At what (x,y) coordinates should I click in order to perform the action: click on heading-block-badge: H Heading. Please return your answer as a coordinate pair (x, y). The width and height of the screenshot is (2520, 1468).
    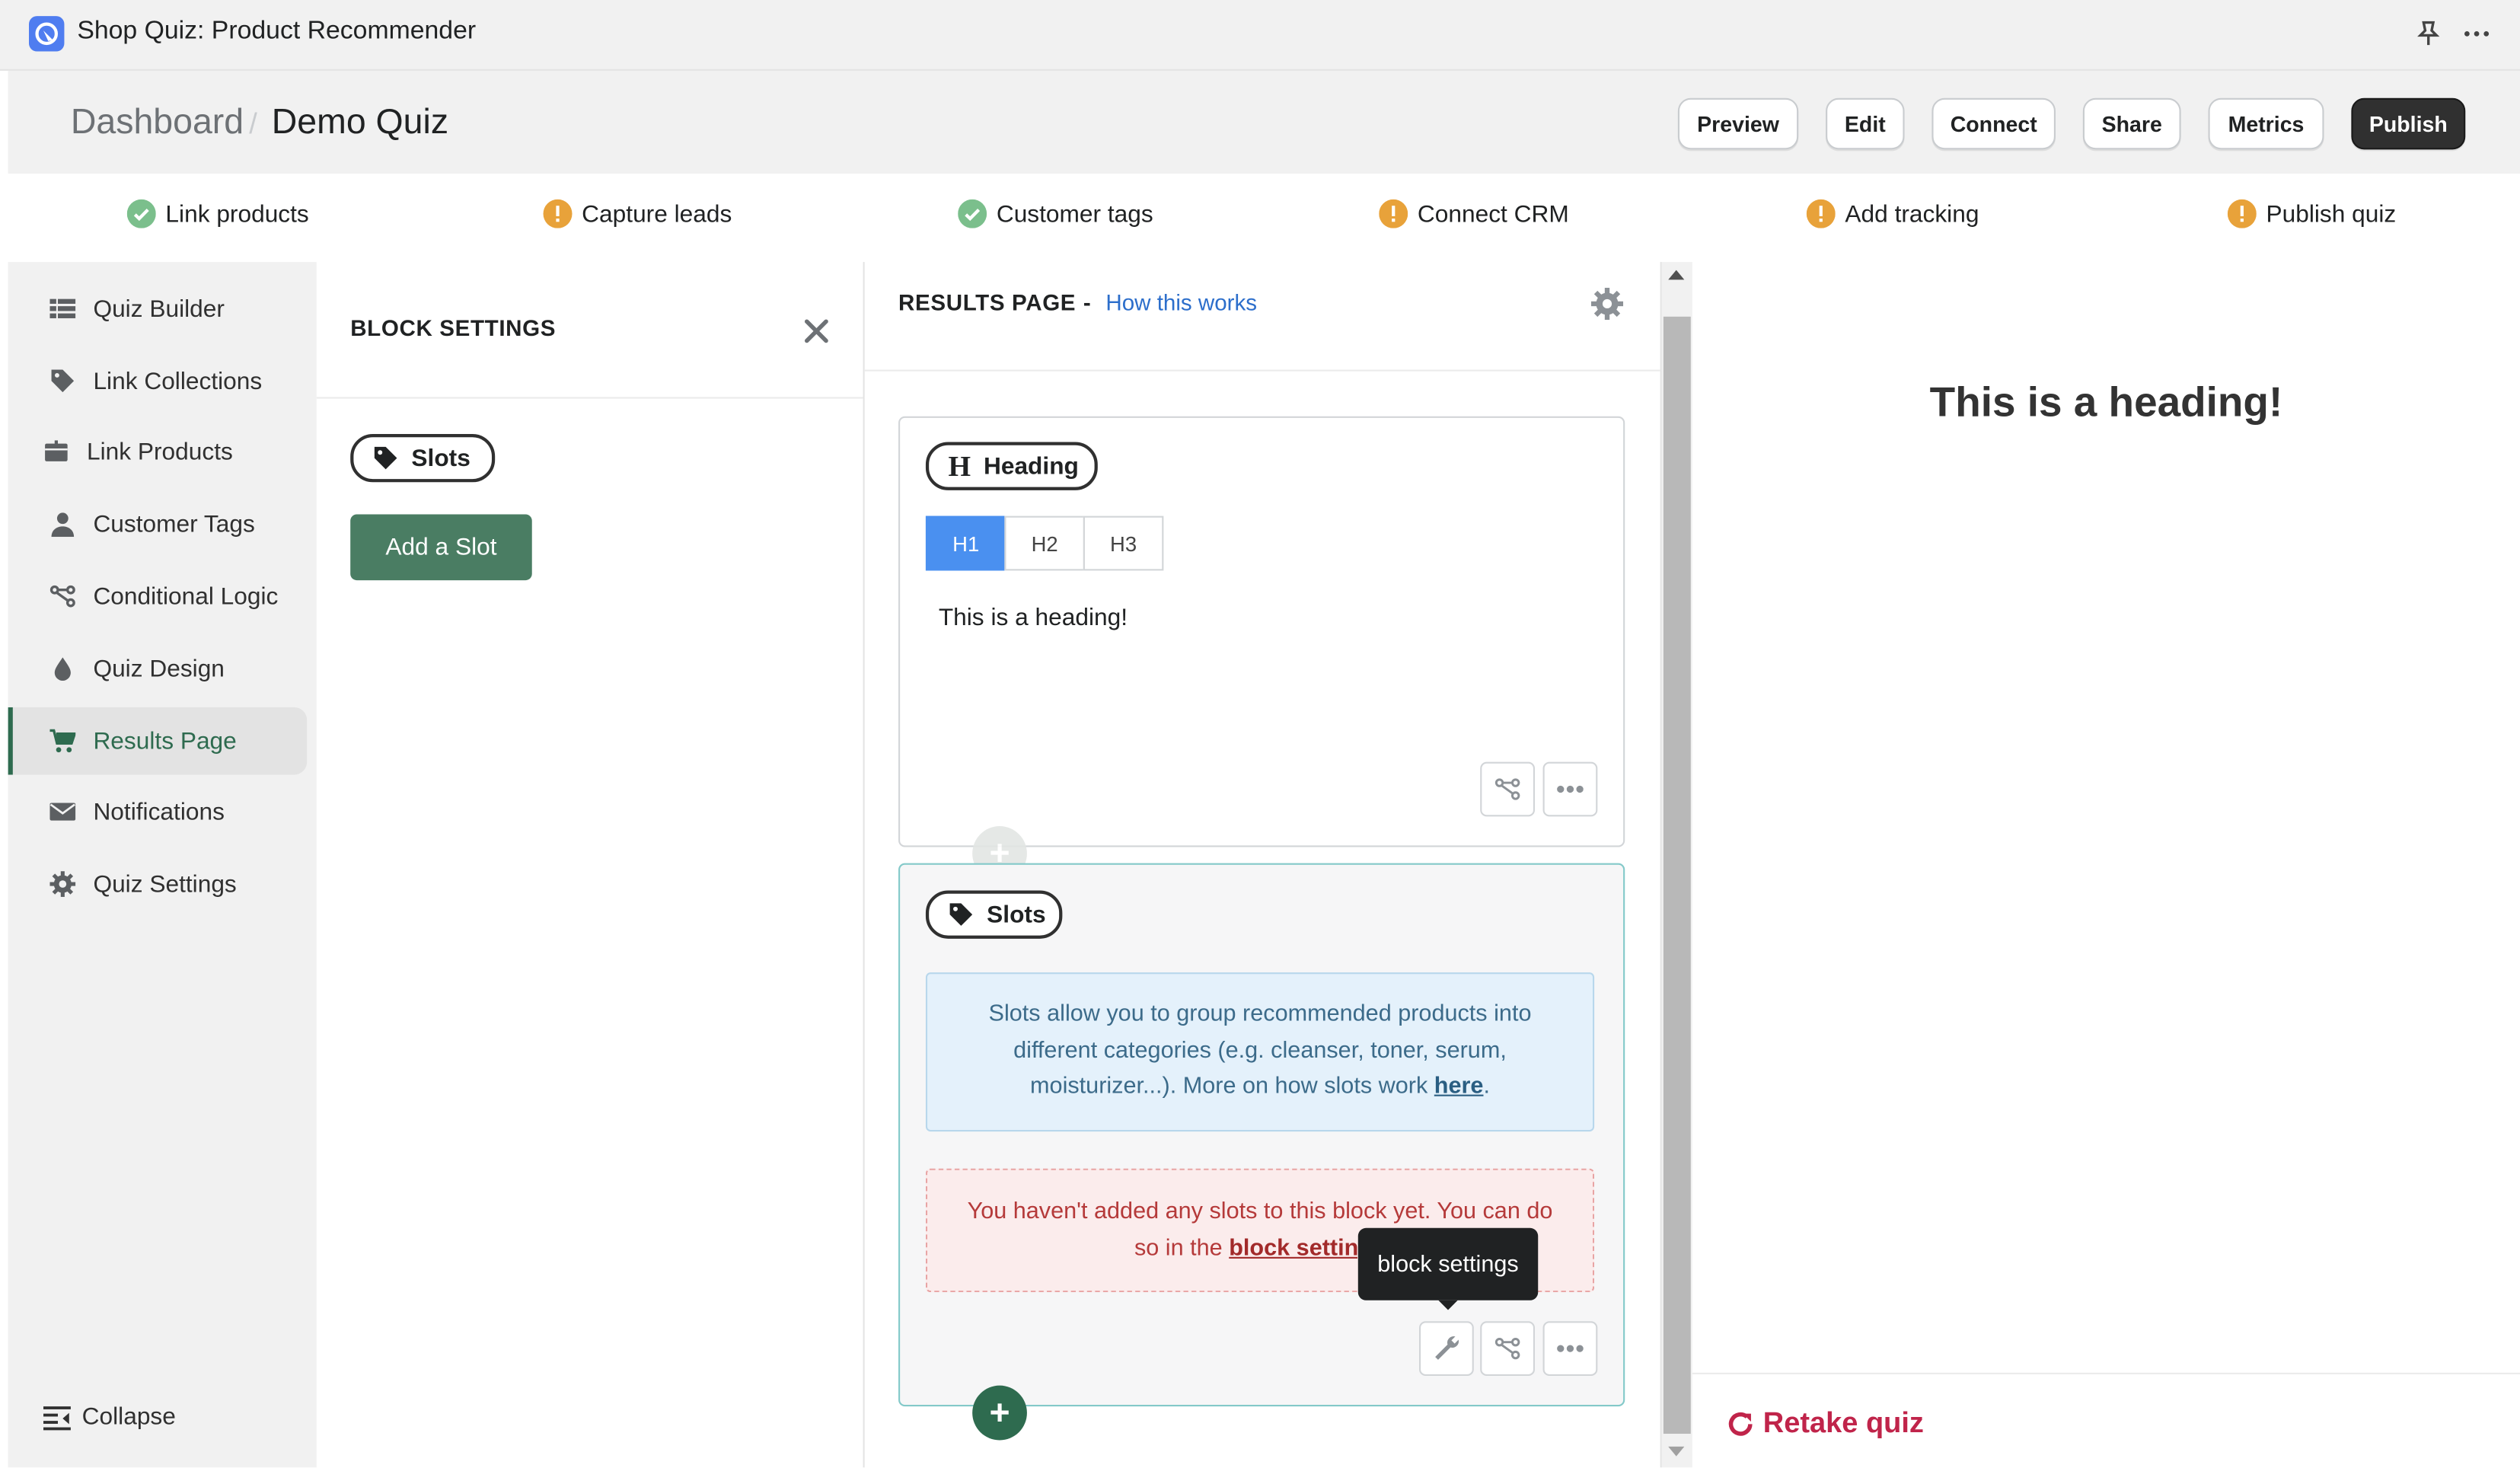
    Looking at the image, I should click on (1011, 466).